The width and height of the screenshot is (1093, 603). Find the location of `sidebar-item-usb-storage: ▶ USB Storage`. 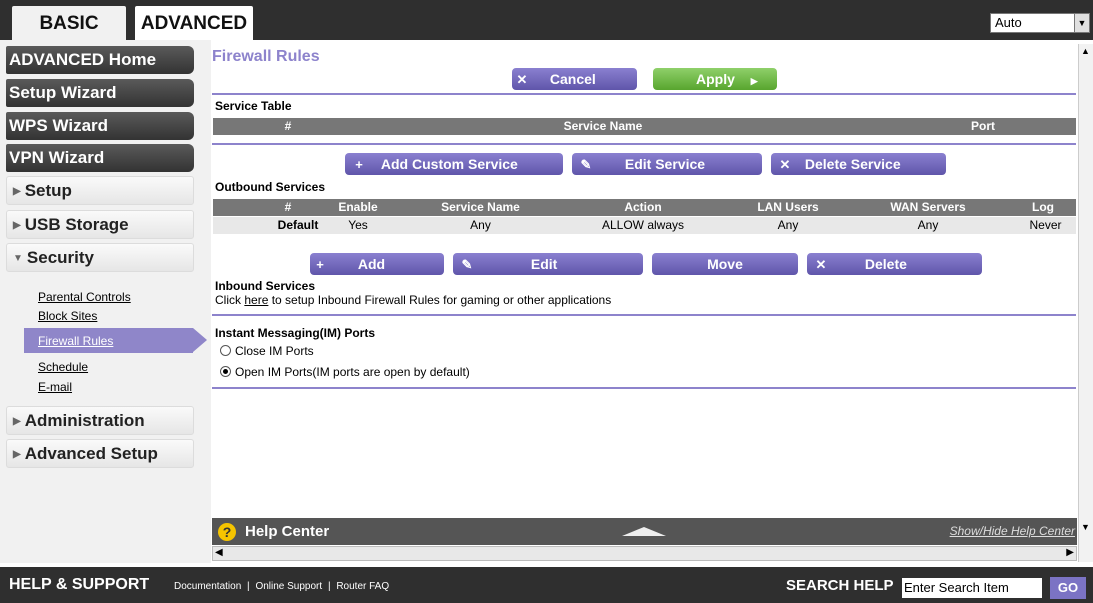

sidebar-item-usb-storage: ▶ USB Storage is located at coordinates (100, 224).